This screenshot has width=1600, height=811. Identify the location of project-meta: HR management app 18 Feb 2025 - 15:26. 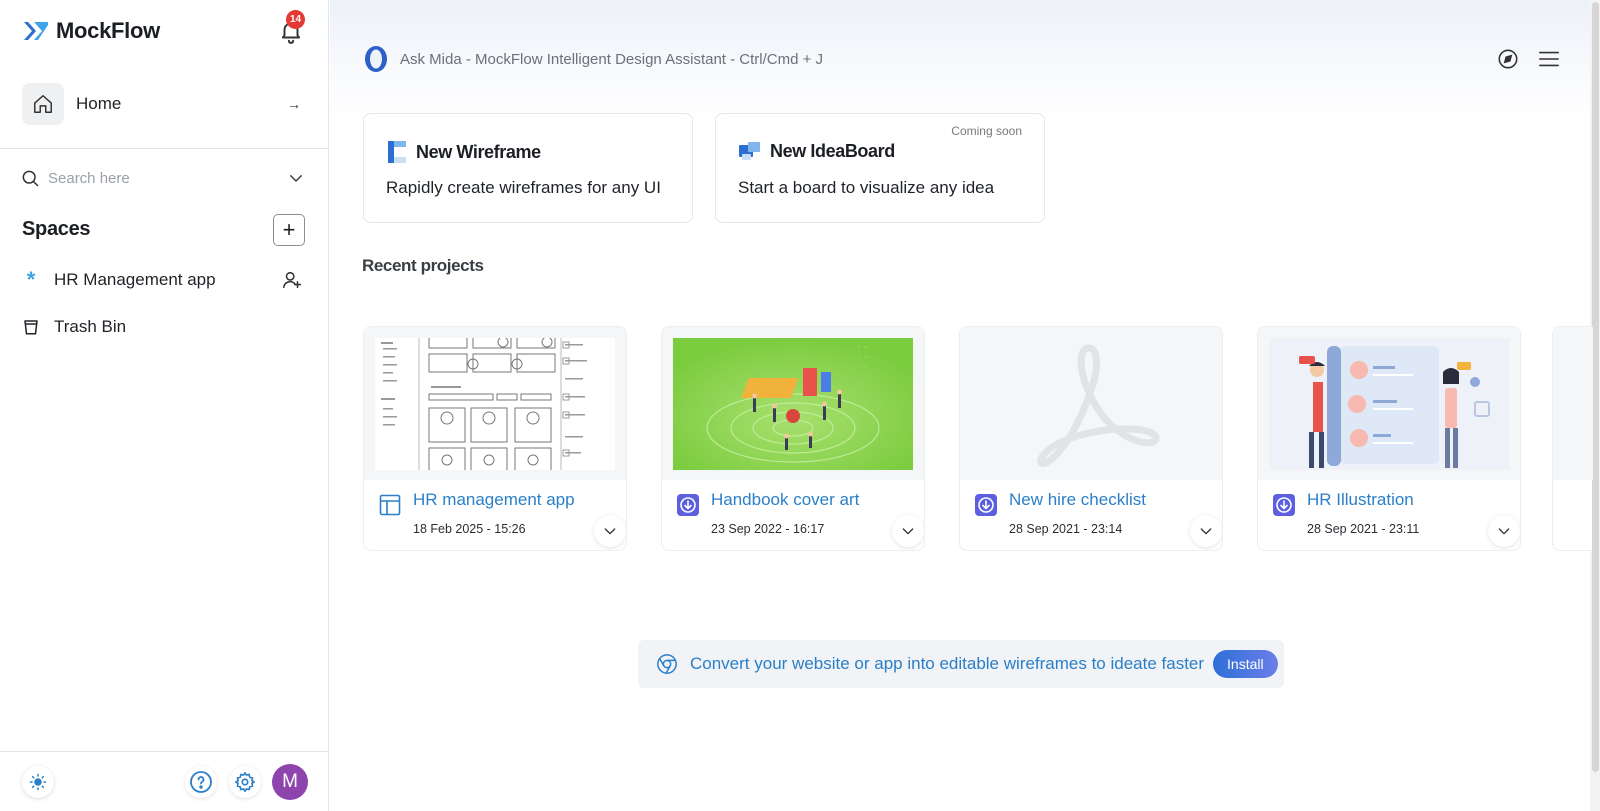
(502, 518).